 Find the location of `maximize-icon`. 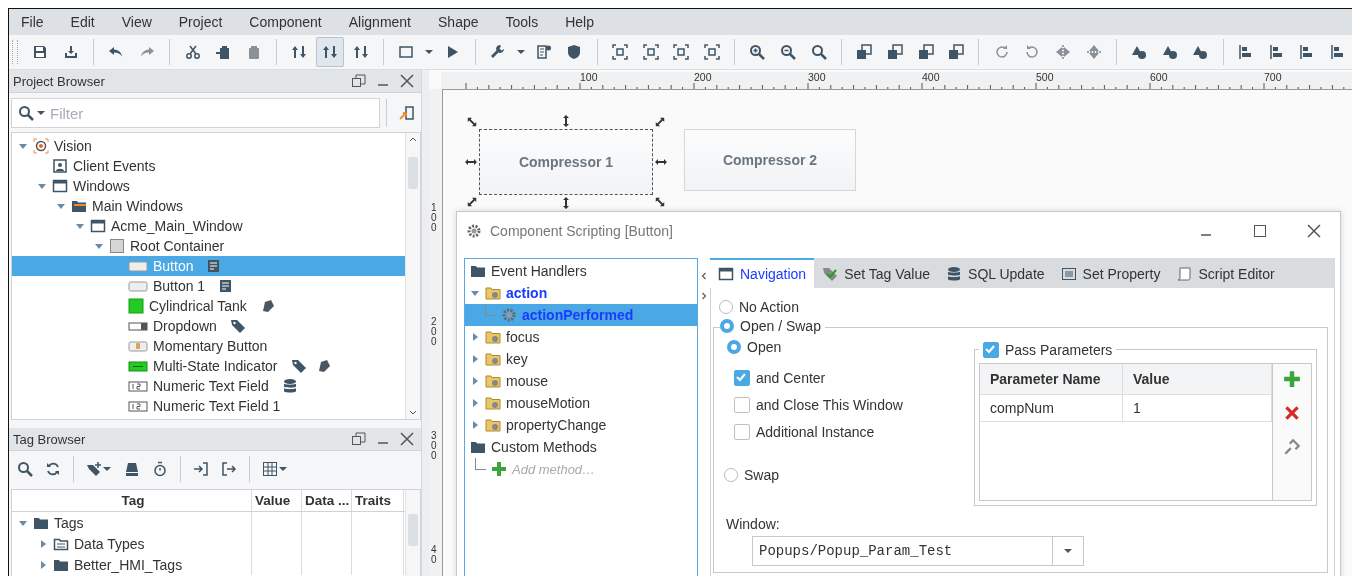

maximize-icon is located at coordinates (1260, 231).